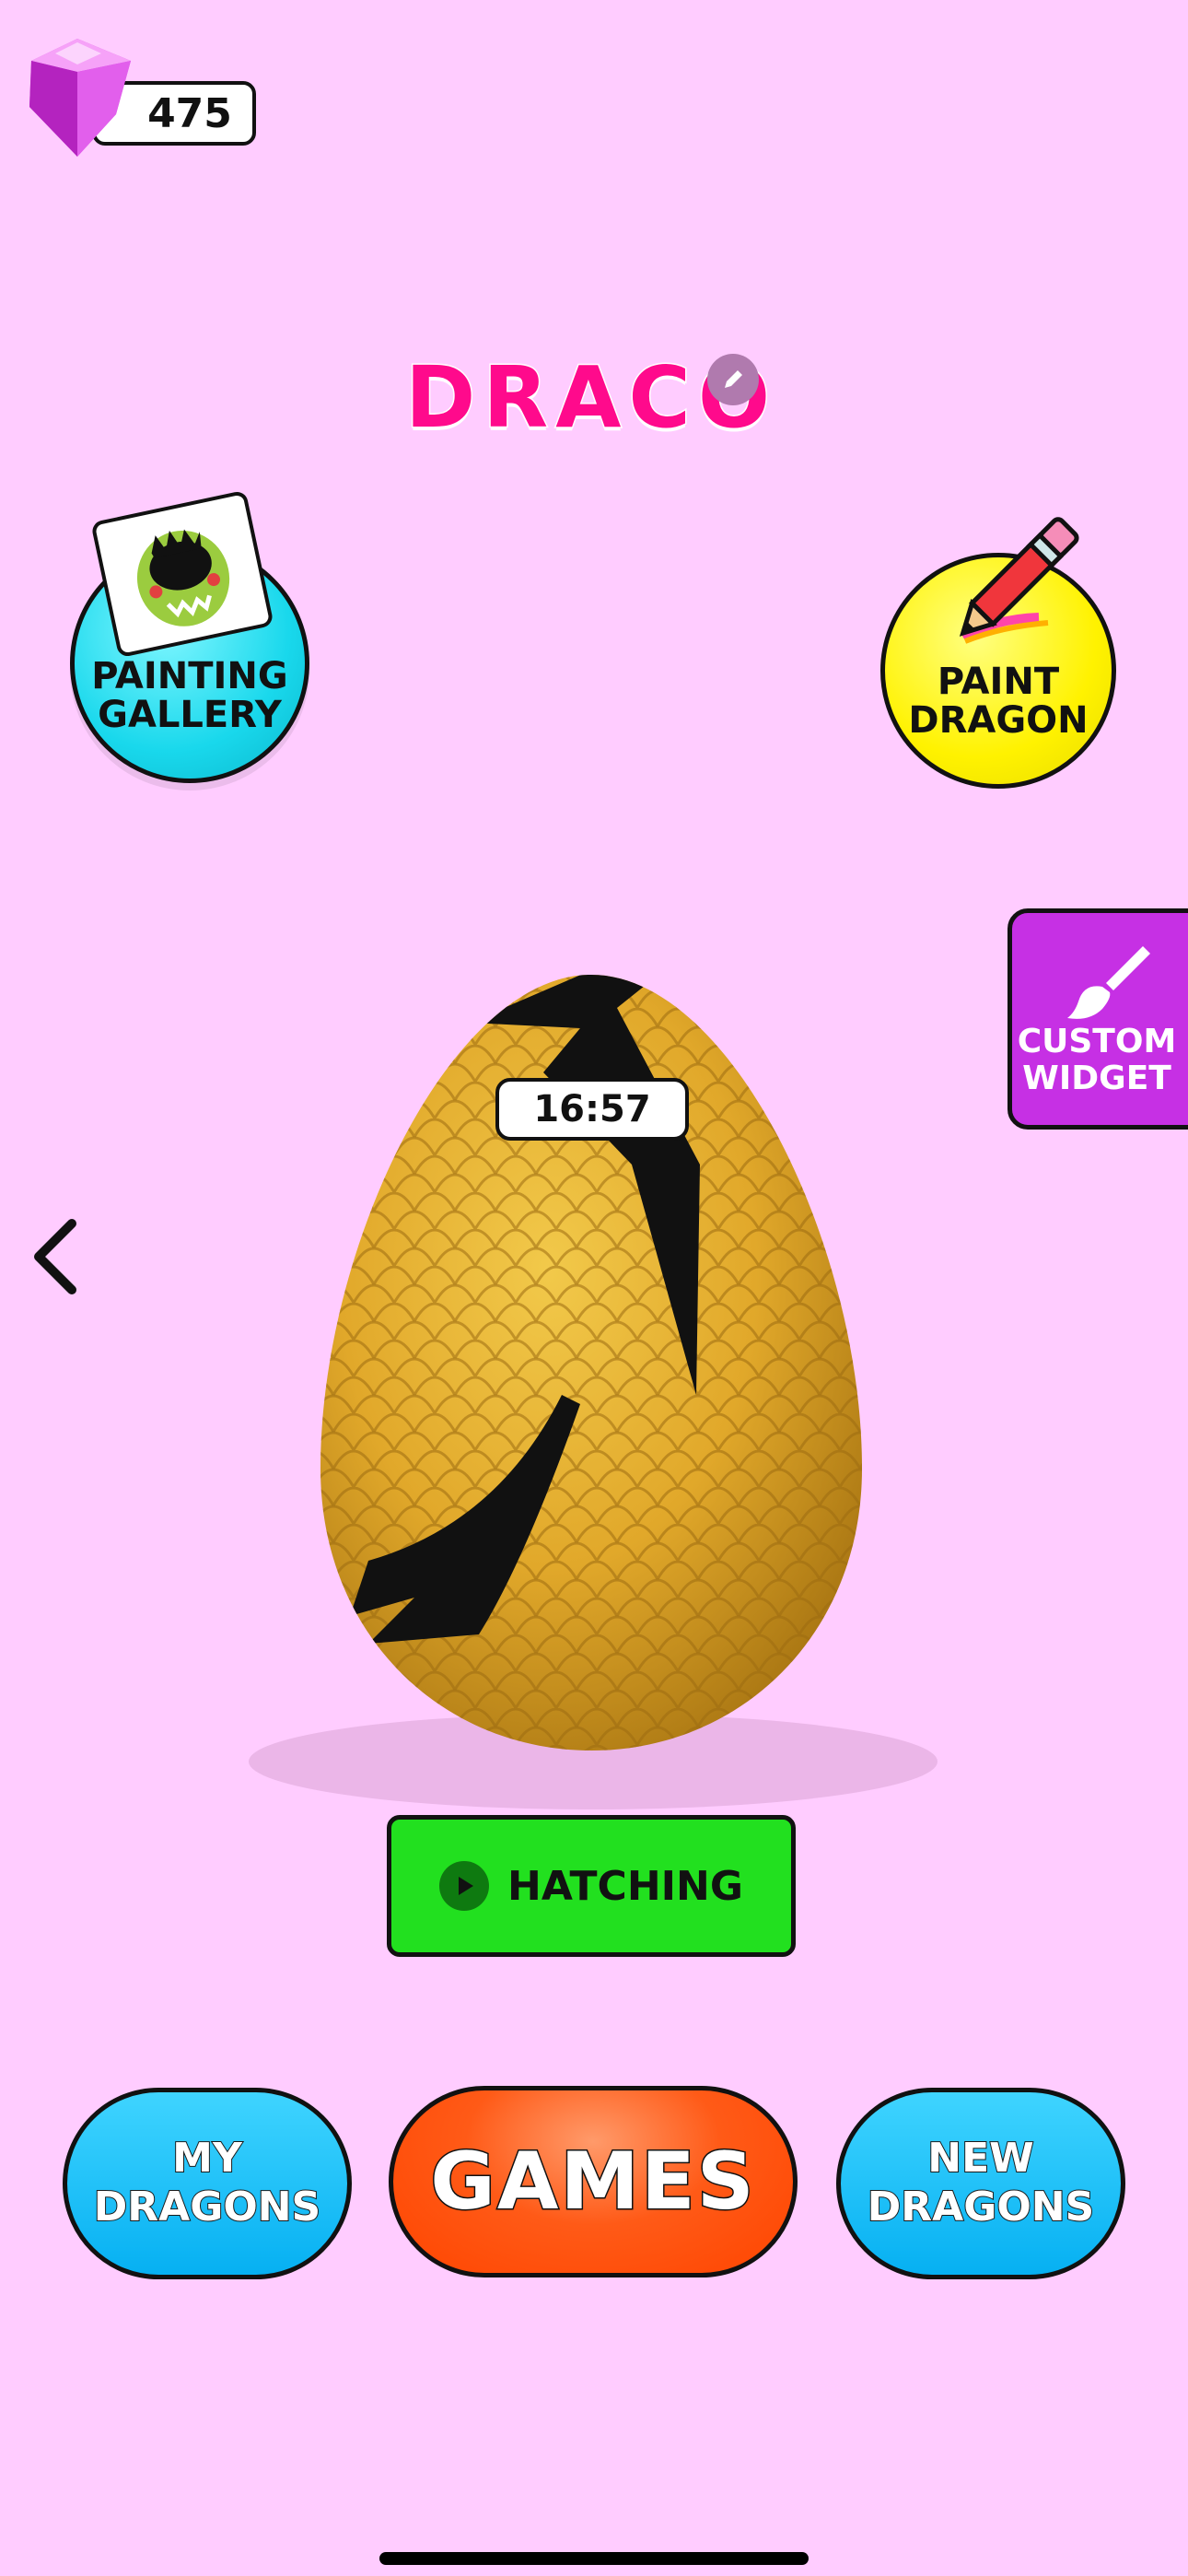 The image size is (1188, 2576). I want to click on games-label: GAMES, so click(592, 2182).